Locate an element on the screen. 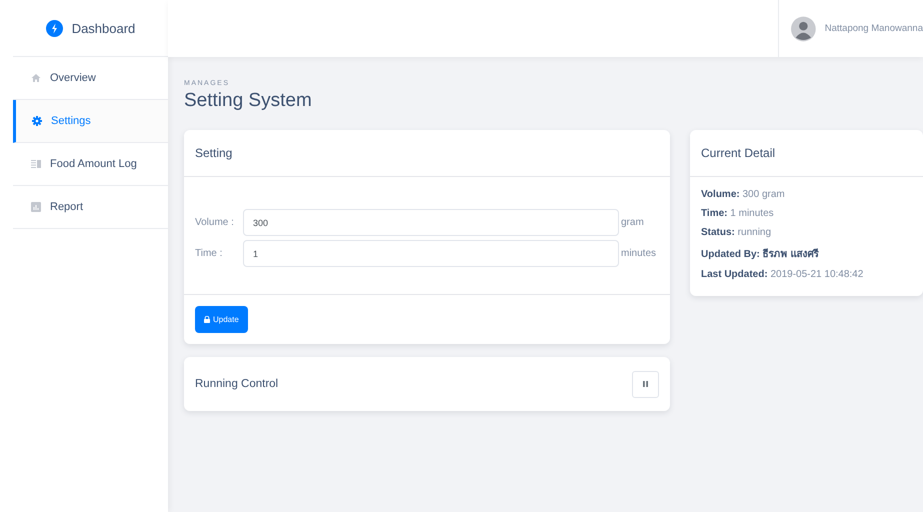 Image resolution: width=923 pixels, height=512 pixels. sidebar-item: Settings is located at coordinates (90, 121).